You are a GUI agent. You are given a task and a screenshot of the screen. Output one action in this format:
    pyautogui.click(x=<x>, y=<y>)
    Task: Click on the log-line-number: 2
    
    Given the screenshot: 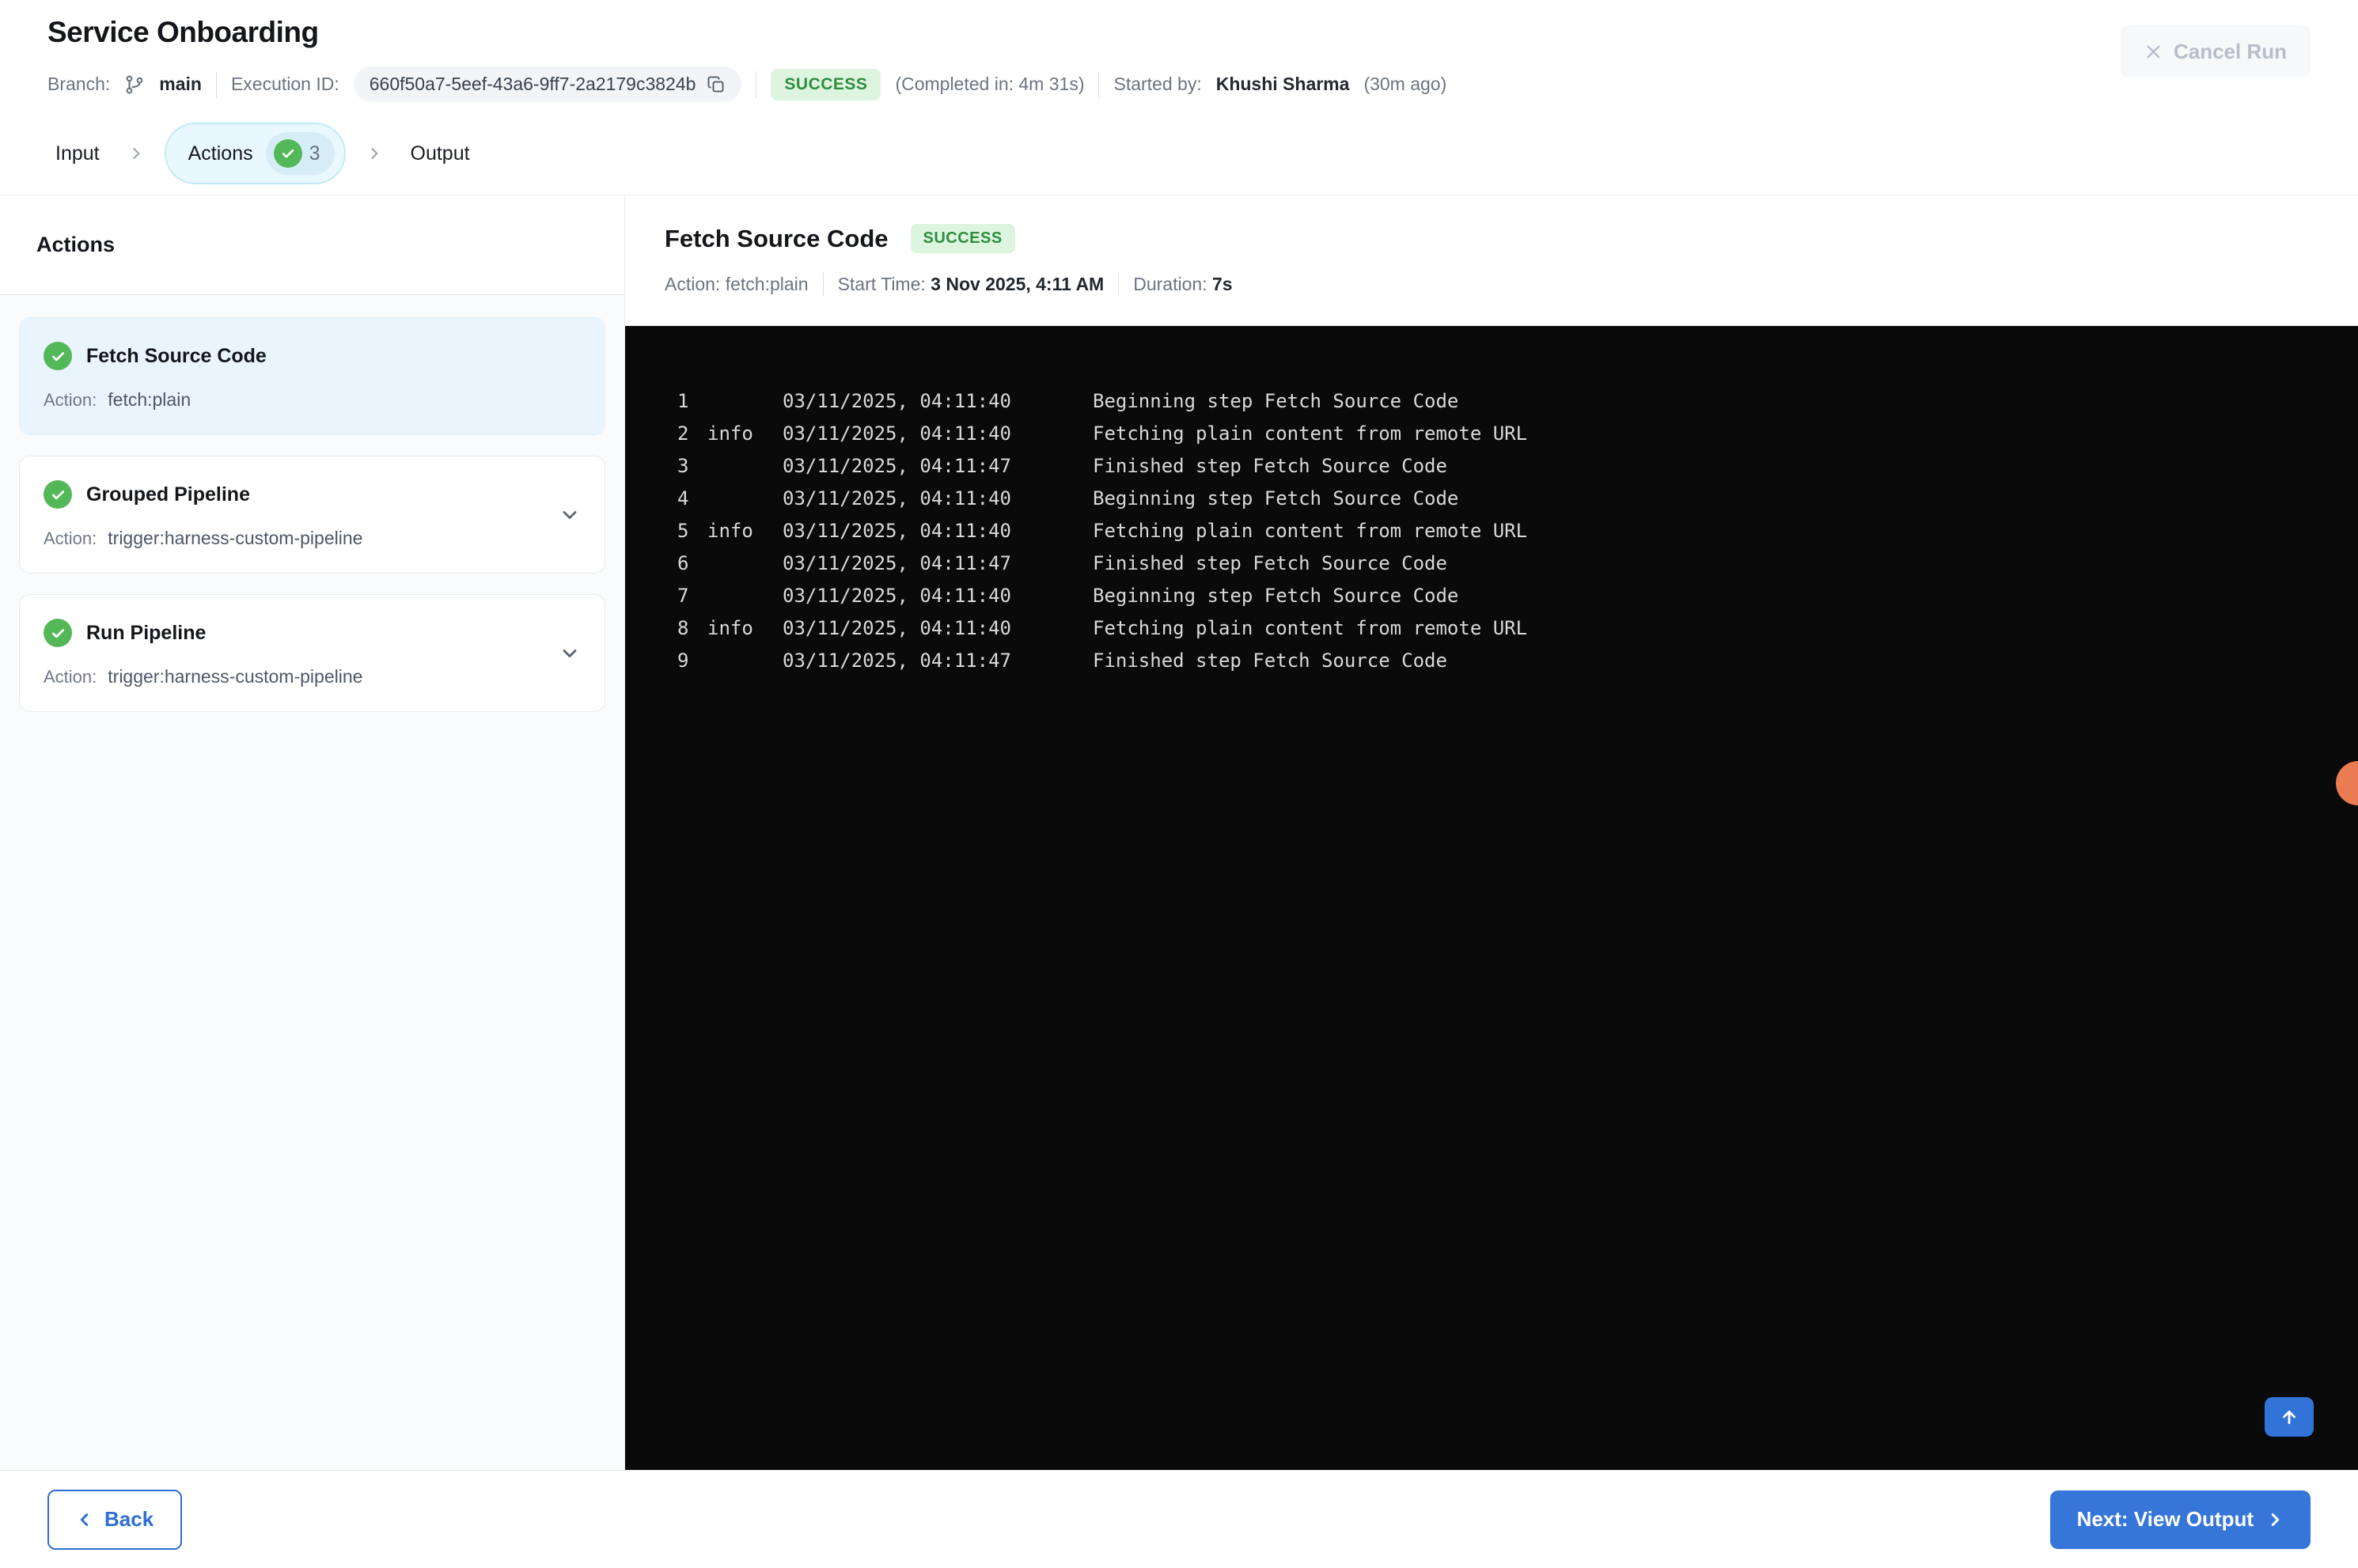 What is the action you would take?
    pyautogui.click(x=683, y=433)
    